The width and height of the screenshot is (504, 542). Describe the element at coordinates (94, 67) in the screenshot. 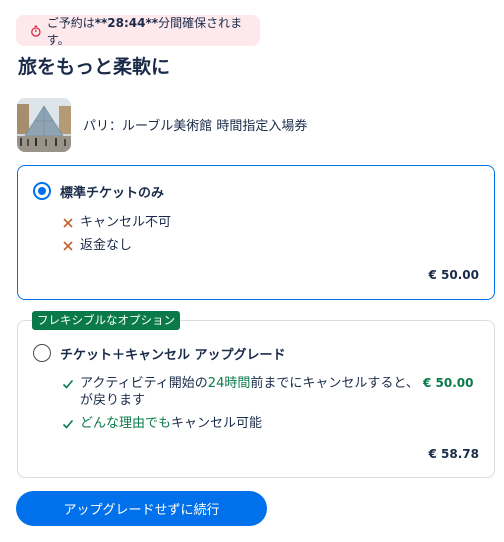

I see `page-title: 旅をもっと柔軟に` at that location.